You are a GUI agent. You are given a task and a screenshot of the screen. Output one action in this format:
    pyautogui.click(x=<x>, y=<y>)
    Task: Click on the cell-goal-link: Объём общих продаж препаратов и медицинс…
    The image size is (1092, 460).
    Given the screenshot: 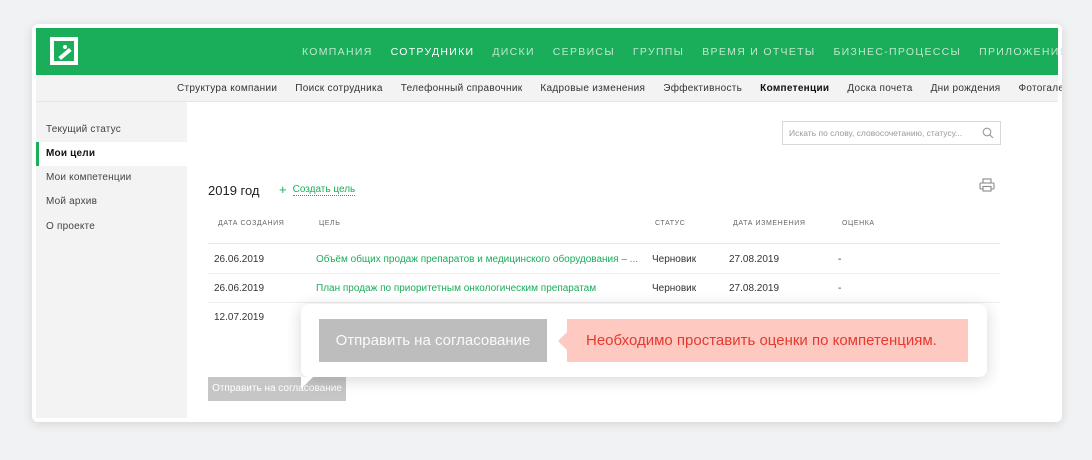 What is the action you would take?
    pyautogui.click(x=477, y=259)
    